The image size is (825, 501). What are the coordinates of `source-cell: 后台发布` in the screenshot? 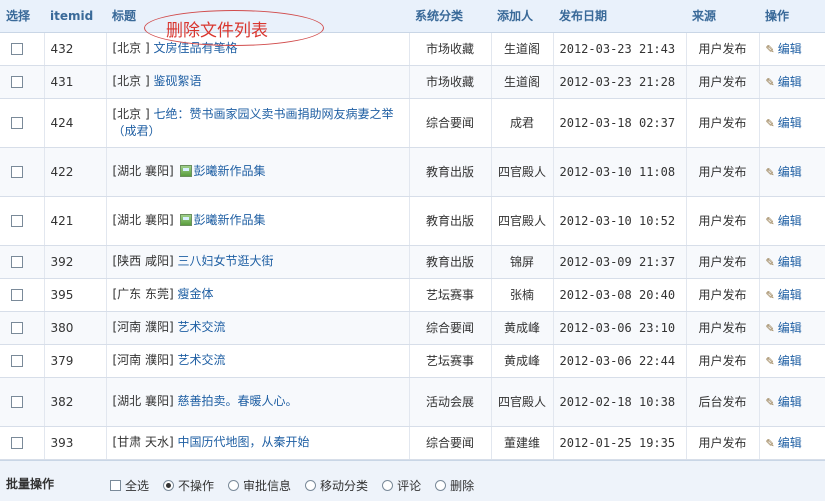 It's located at (723, 402).